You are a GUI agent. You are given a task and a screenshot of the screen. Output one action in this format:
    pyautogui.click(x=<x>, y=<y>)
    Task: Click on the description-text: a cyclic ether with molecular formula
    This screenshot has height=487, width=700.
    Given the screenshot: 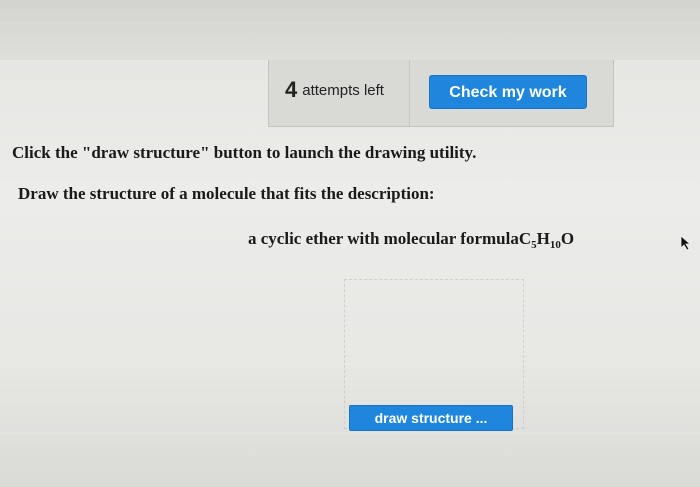 What is the action you would take?
    pyautogui.click(x=383, y=238)
    